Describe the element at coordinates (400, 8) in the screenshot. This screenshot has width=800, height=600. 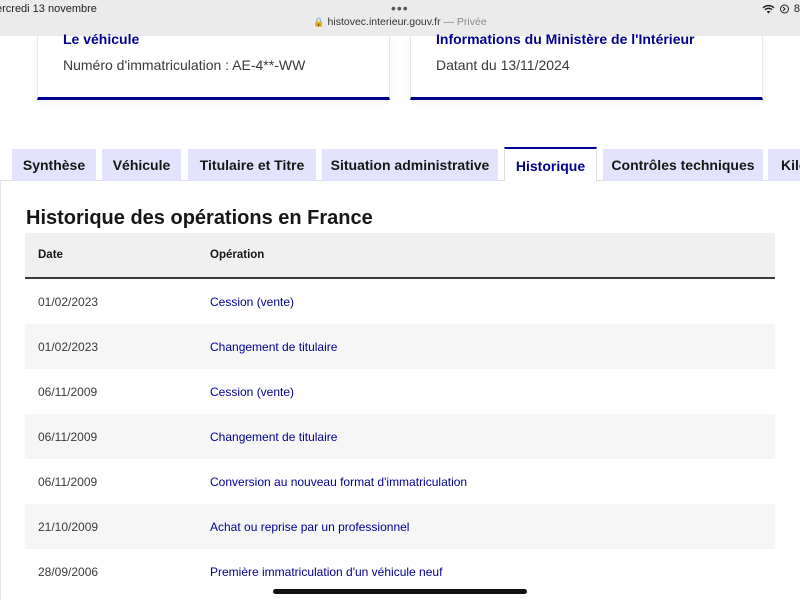
I see `more-icon: •••` at that location.